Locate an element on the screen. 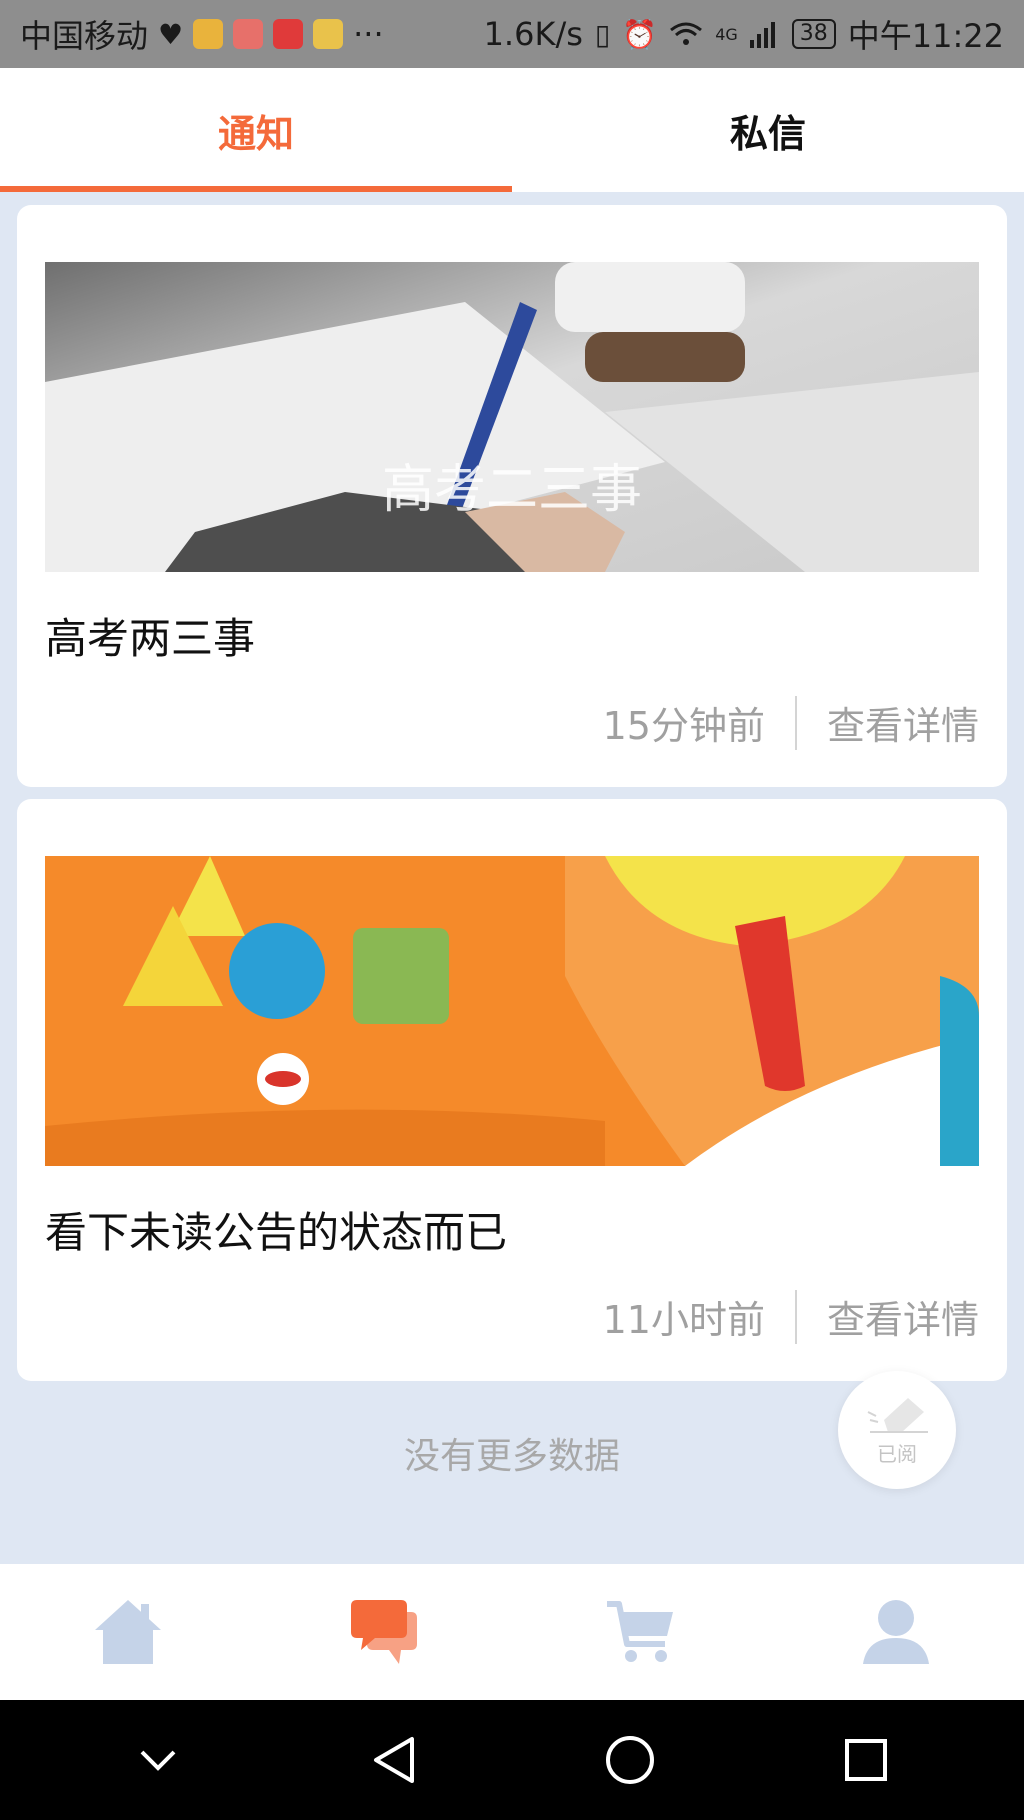 The height and width of the screenshot is (1820, 1024). notice-title: 看下未读公告的状态而已 is located at coordinates (276, 1232).